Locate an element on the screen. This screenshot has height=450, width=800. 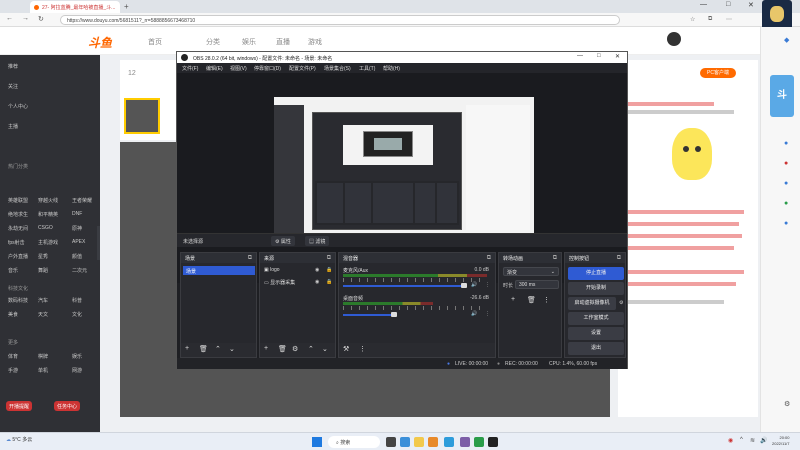
settings-more-icon: ⋯ is located at coordinates (729, 19).